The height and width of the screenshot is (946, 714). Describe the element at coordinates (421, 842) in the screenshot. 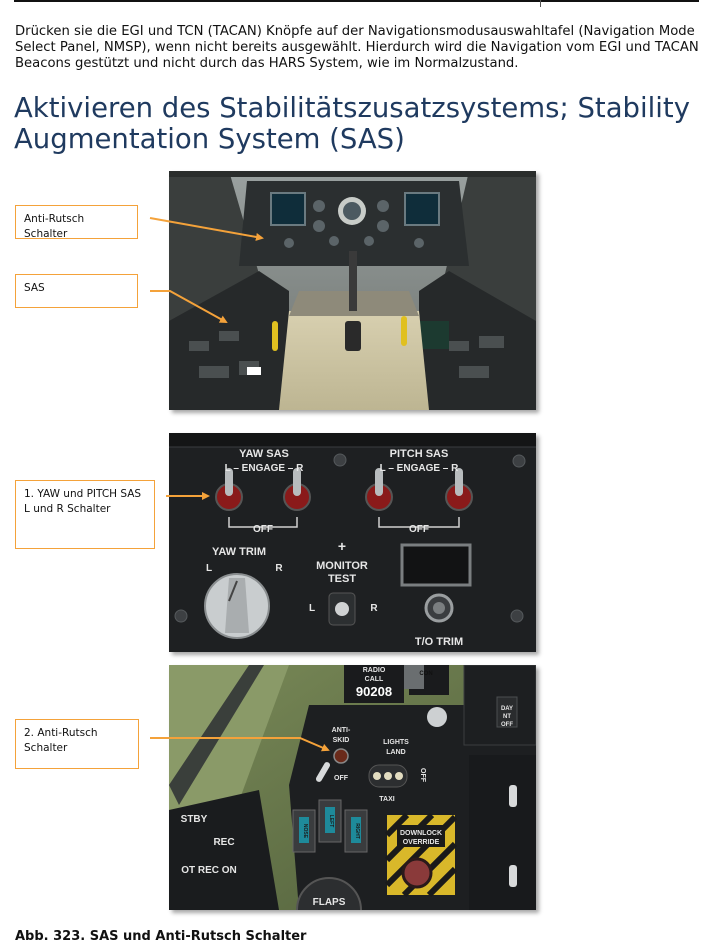

I see `override-label: OVERRIDE` at that location.